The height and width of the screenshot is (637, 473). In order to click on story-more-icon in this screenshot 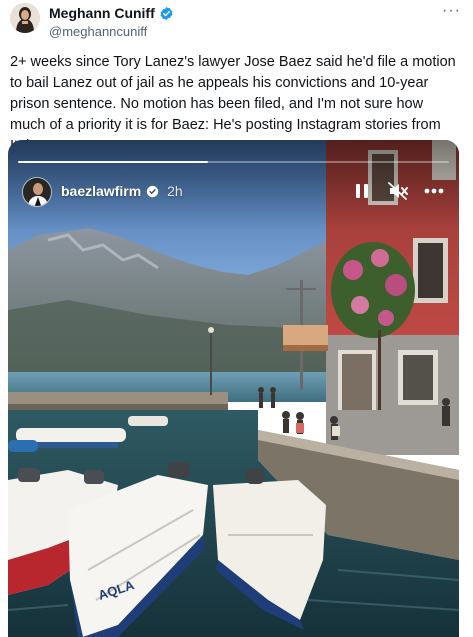, I will do `click(434, 191)`.